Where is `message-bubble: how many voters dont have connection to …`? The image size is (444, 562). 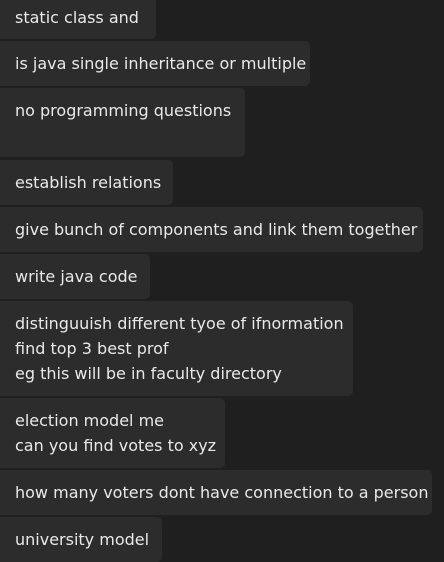 message-bubble: how many voters dont have connection to … is located at coordinates (216, 492).